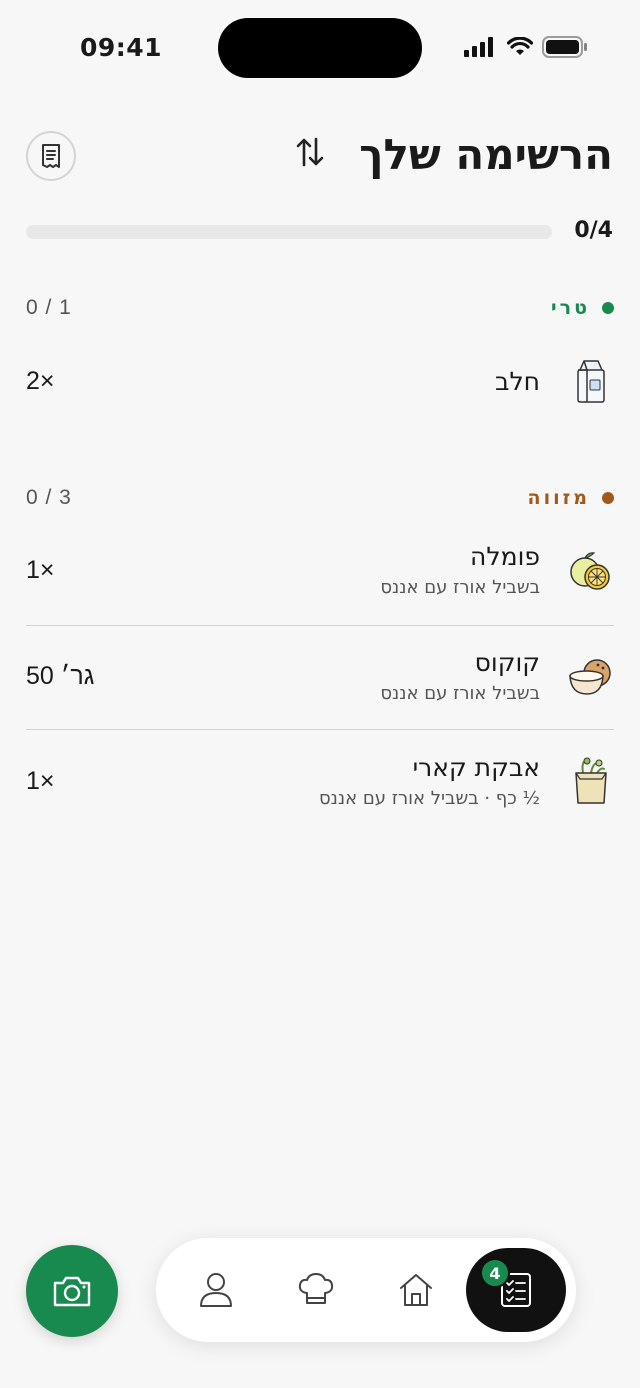  What do you see at coordinates (366, 1290) in the screenshot?
I see `bottom-nav: 4` at bounding box center [366, 1290].